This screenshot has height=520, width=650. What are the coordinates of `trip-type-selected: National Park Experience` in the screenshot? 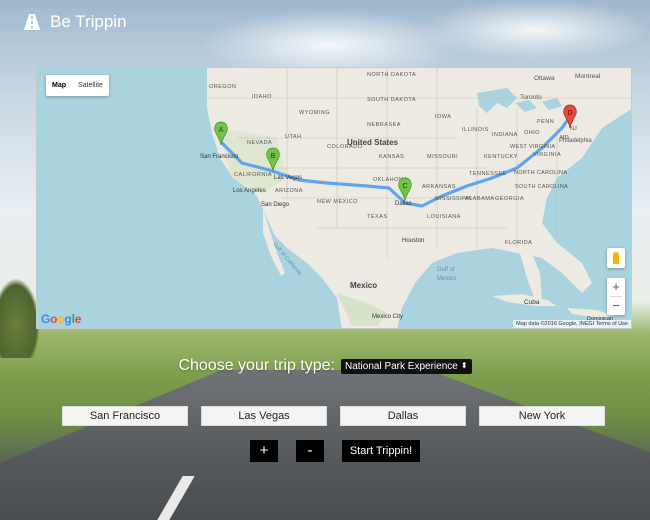 It's located at (401, 366).